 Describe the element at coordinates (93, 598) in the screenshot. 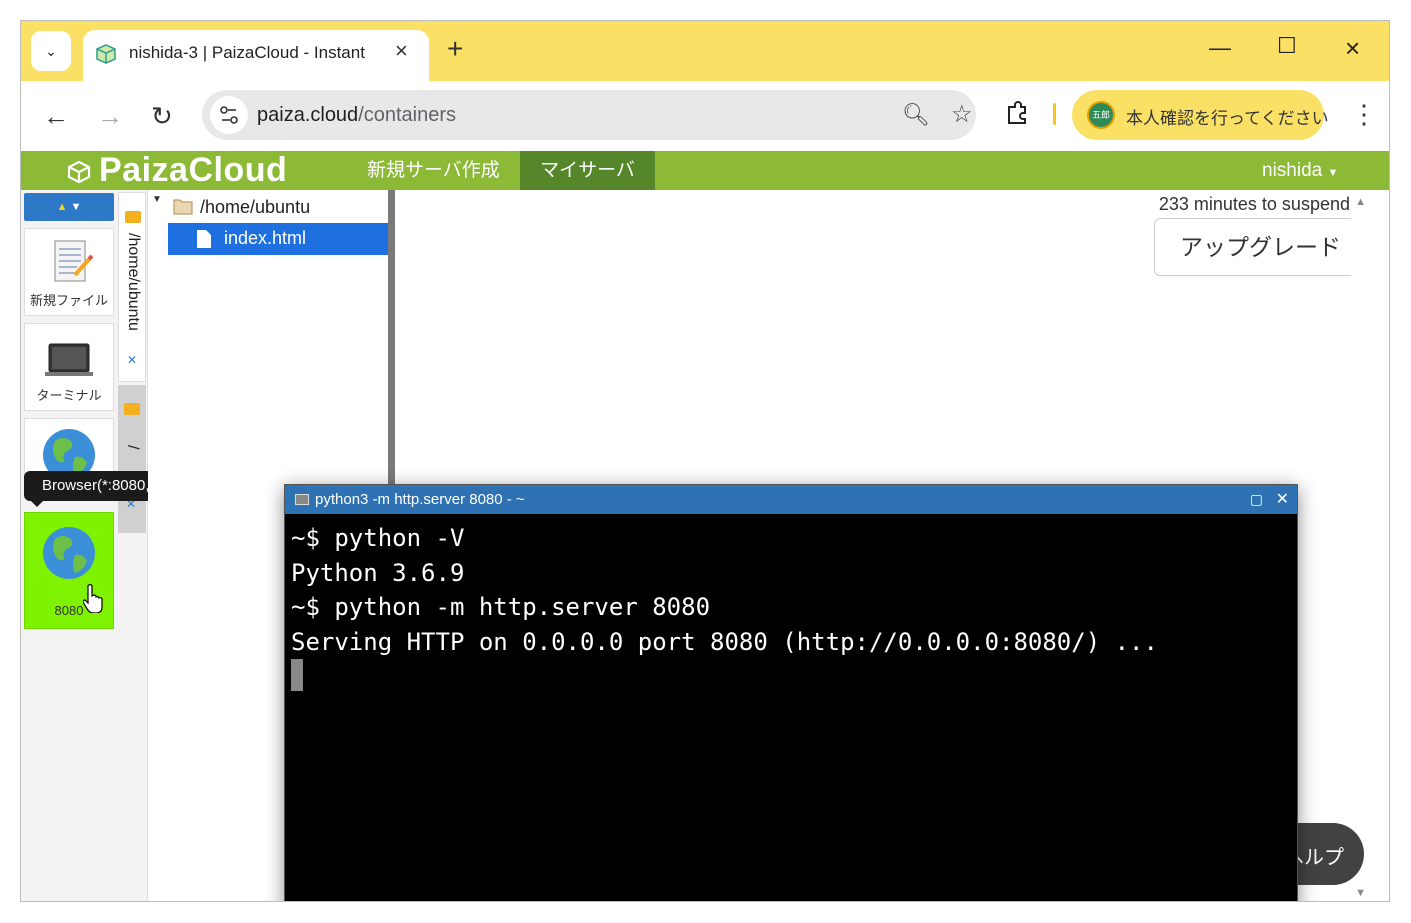

I see `hand-cursor-icon` at that location.